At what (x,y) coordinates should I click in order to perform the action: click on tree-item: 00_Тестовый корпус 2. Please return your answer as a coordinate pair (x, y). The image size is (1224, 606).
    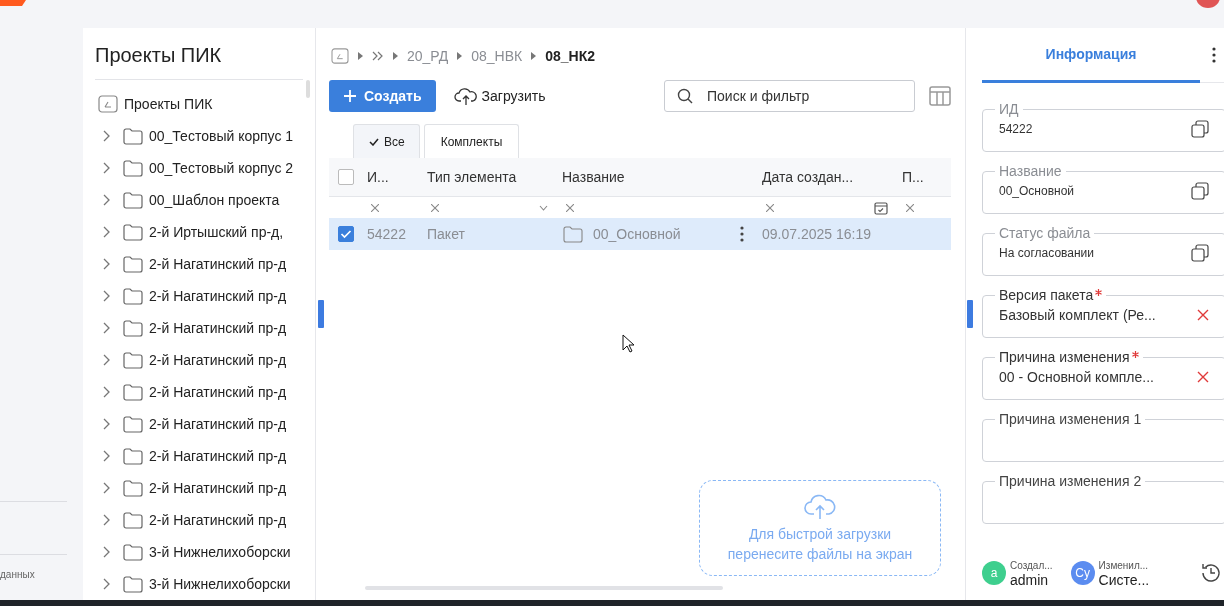
    Looking at the image, I should click on (221, 168).